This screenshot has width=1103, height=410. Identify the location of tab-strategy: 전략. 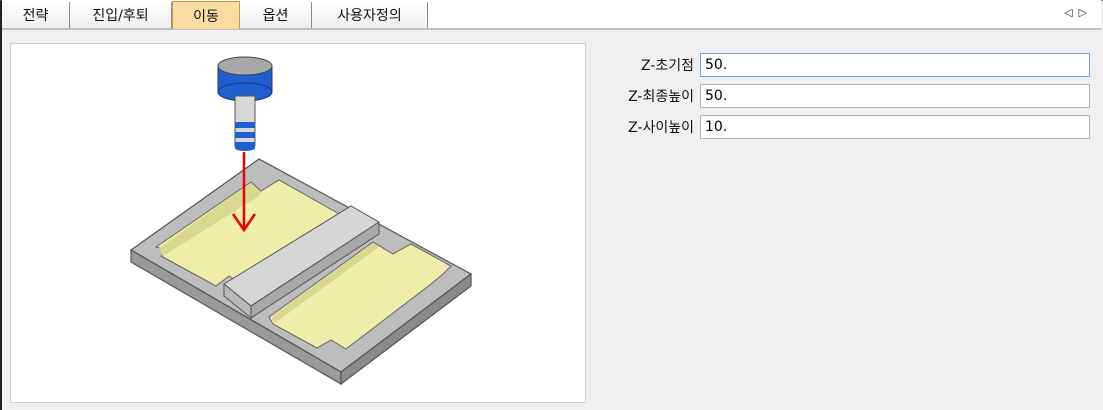
(36, 15).